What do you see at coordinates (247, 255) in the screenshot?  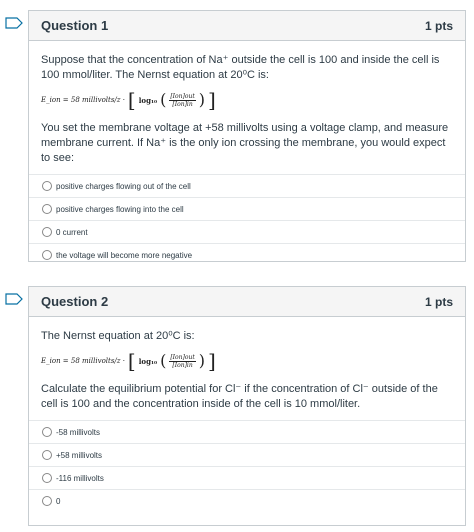 I see `answer-option: the voltage will become more negative` at bounding box center [247, 255].